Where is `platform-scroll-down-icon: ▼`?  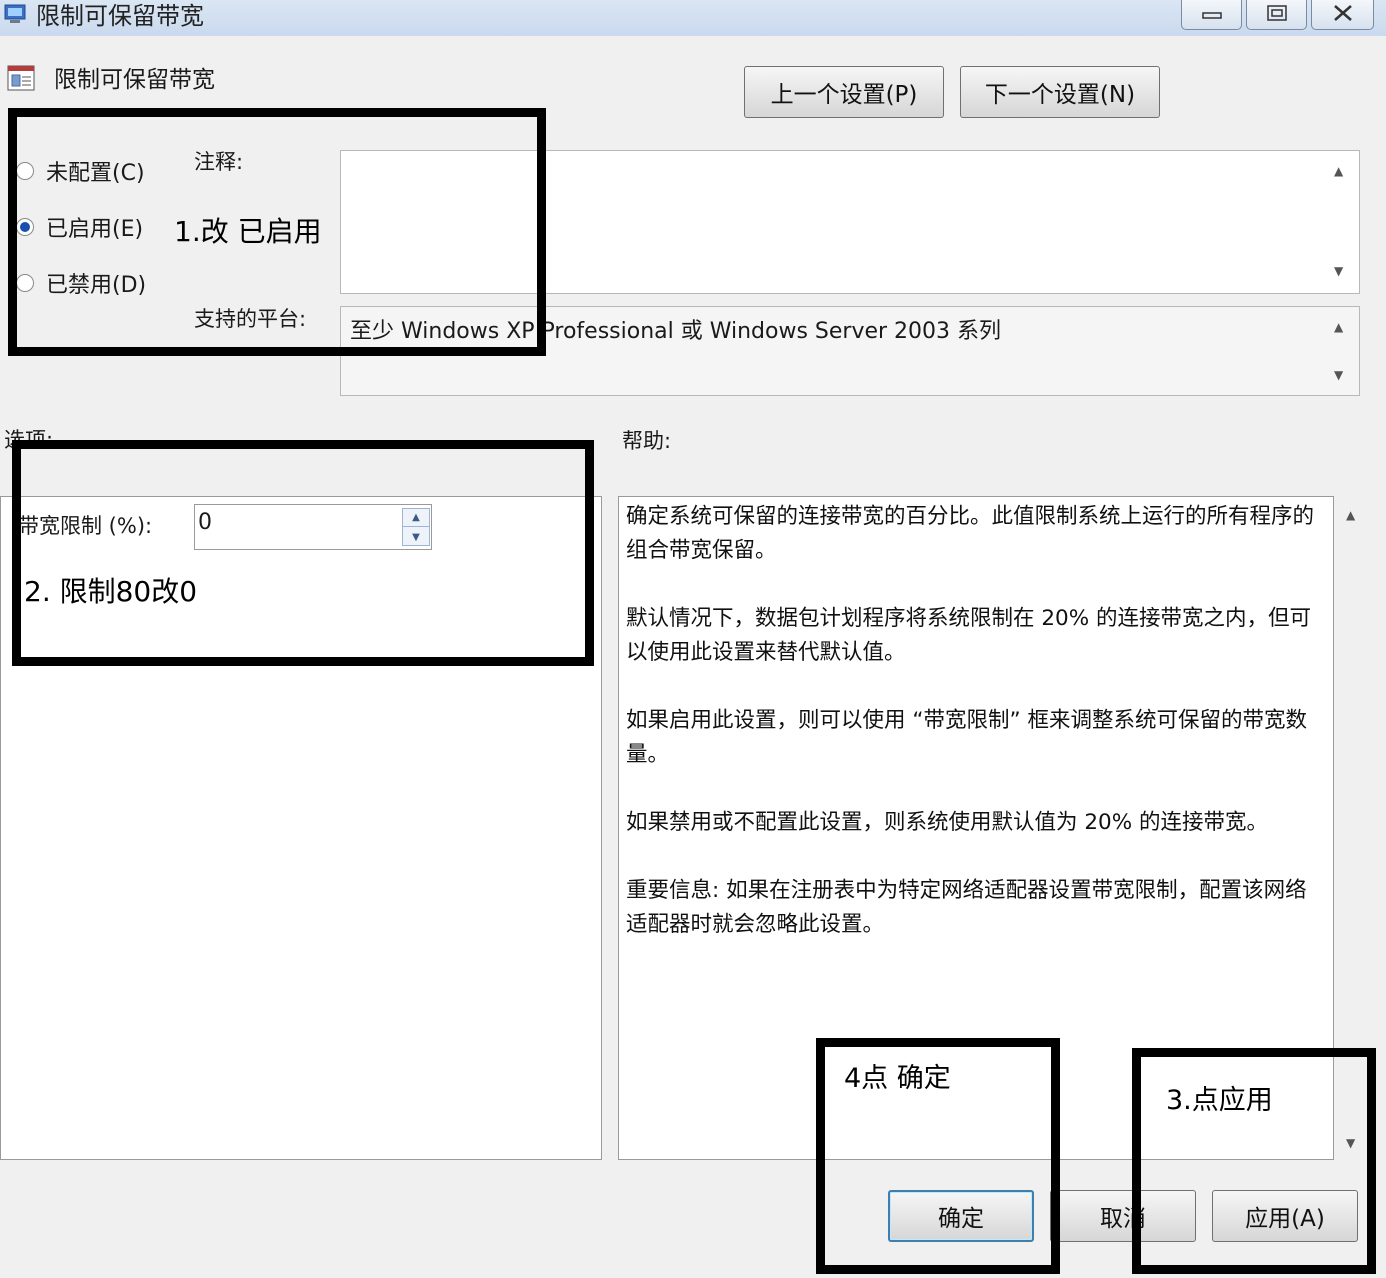 platform-scroll-down-icon: ▼ is located at coordinates (1338, 375).